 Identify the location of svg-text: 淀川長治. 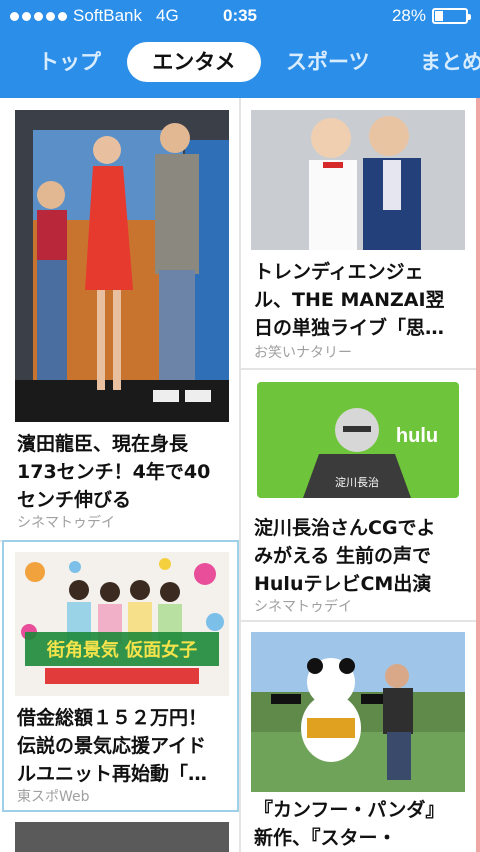
(357, 482).